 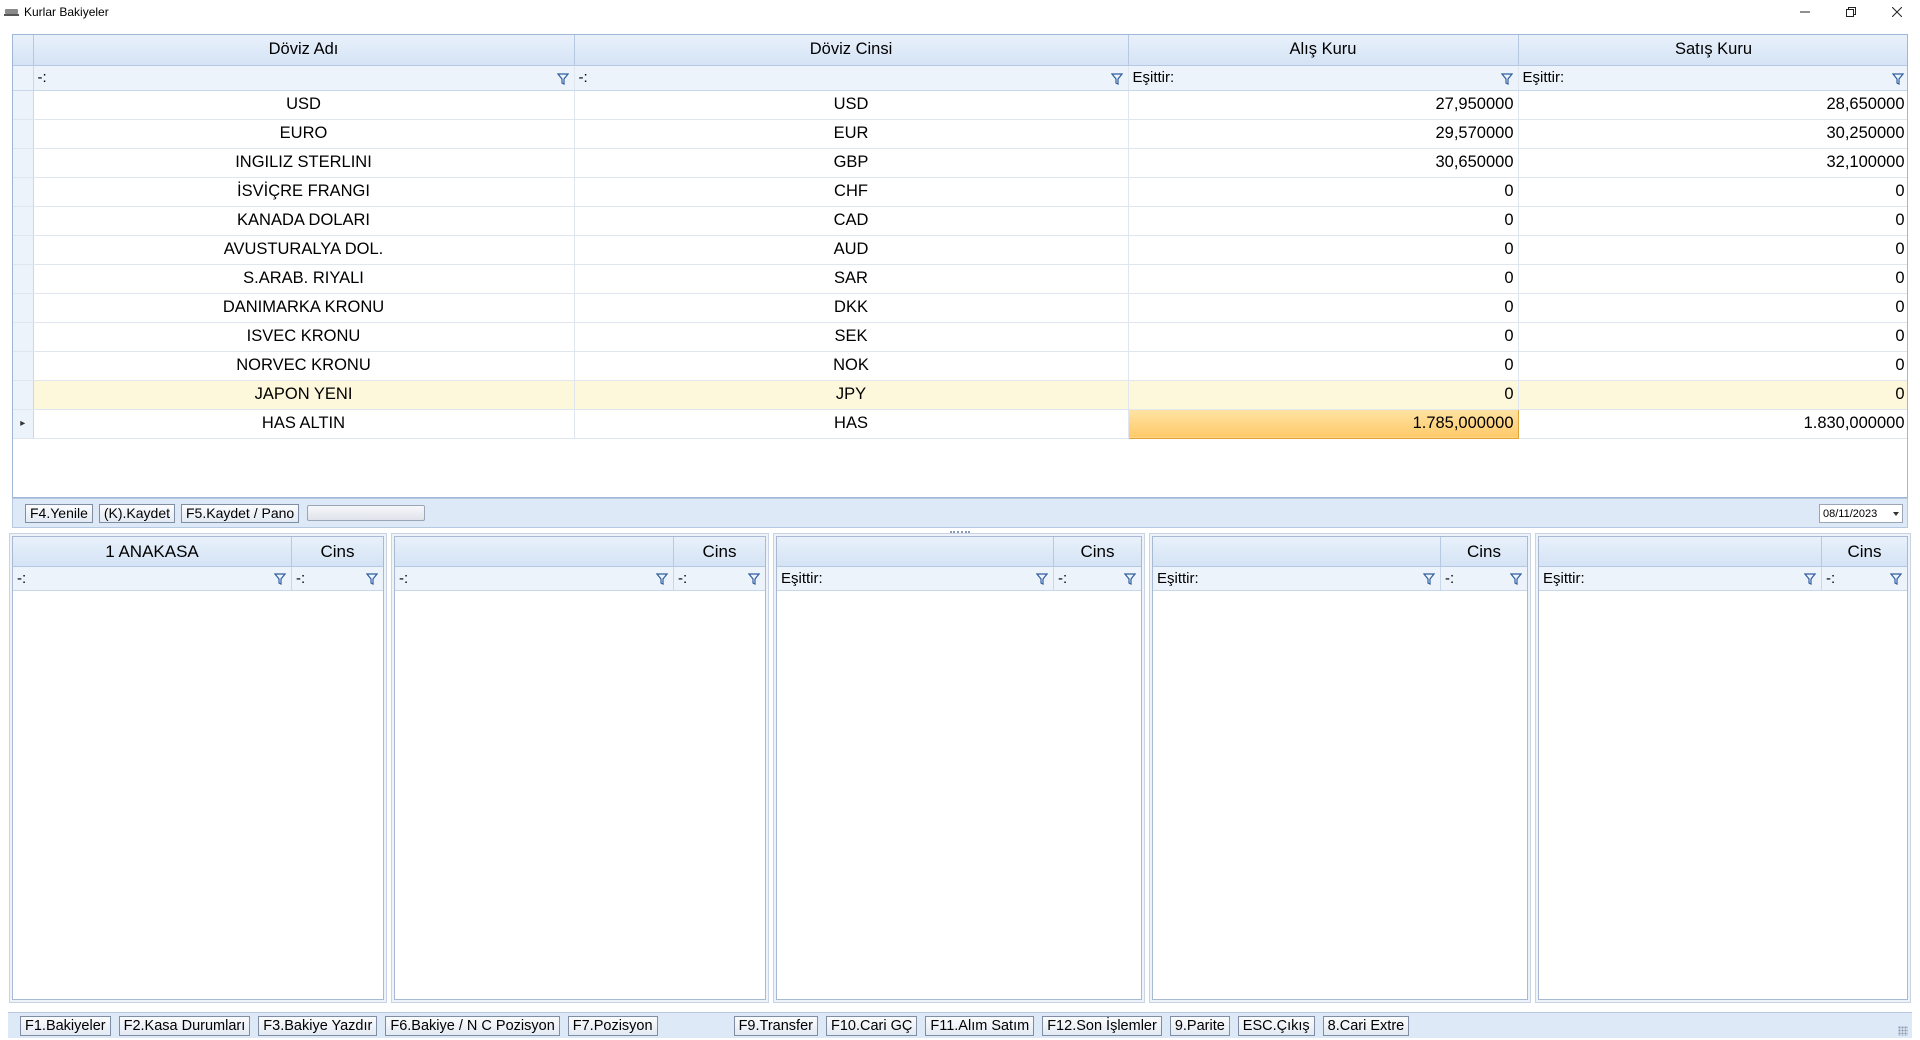 What do you see at coordinates (304, 221) in the screenshot?
I see `cell-doviz-adi: KANADA DOLARI` at bounding box center [304, 221].